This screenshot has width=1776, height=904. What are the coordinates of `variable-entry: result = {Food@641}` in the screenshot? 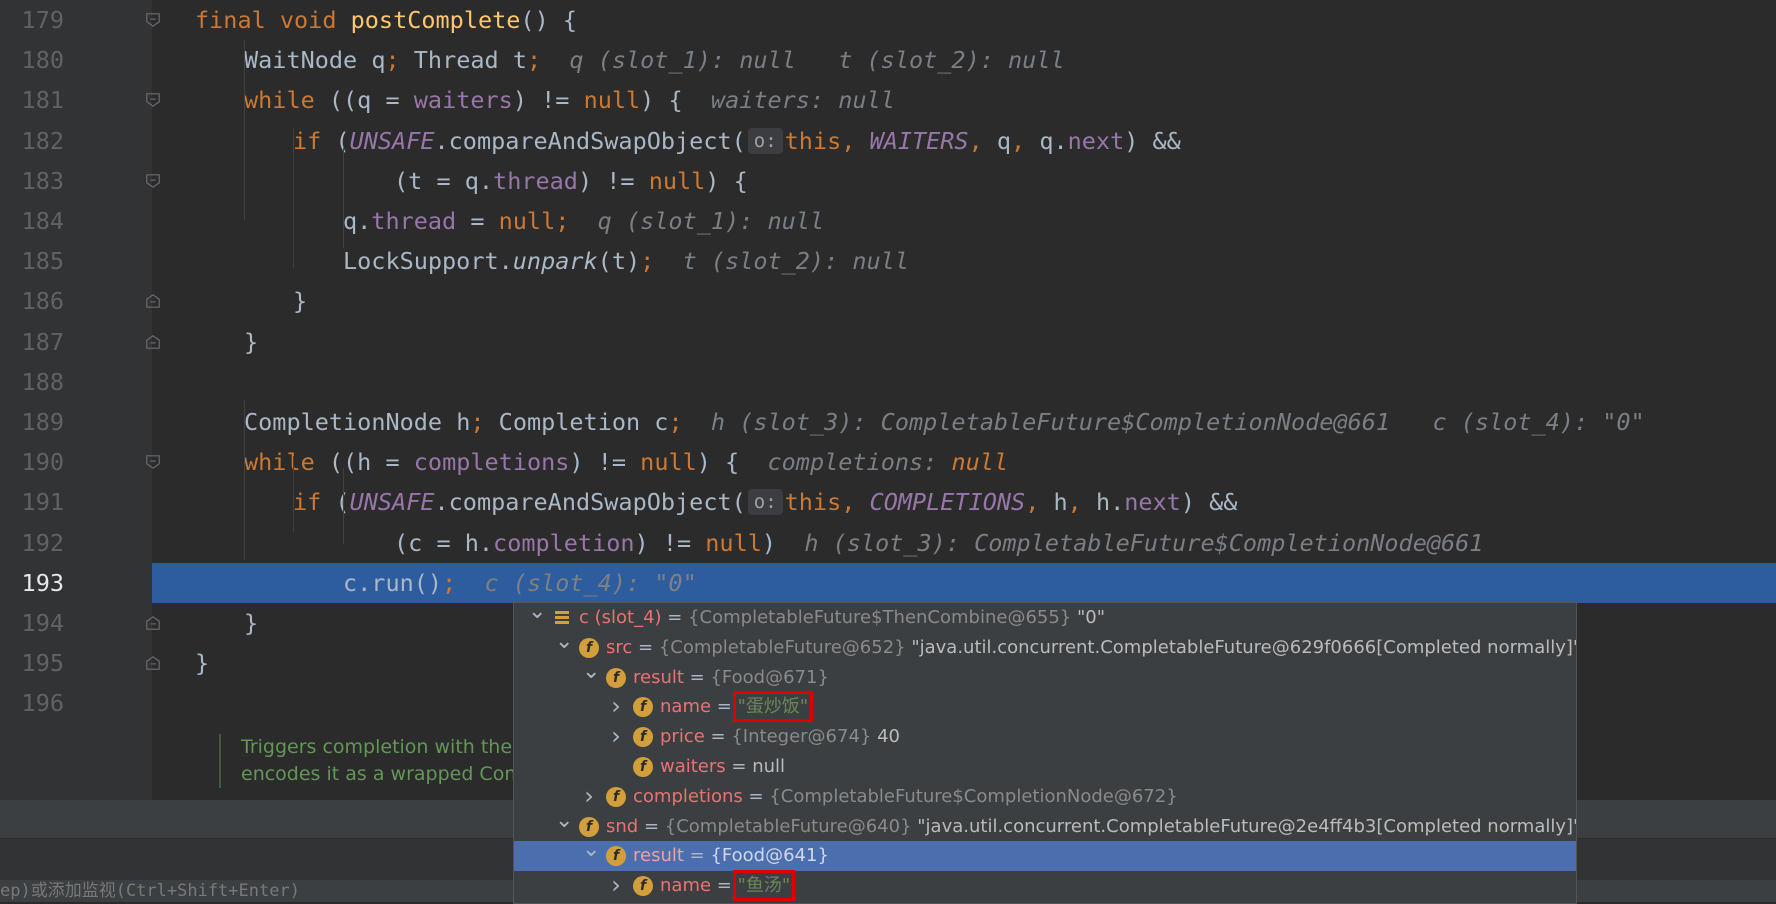 It's located at (731, 856).